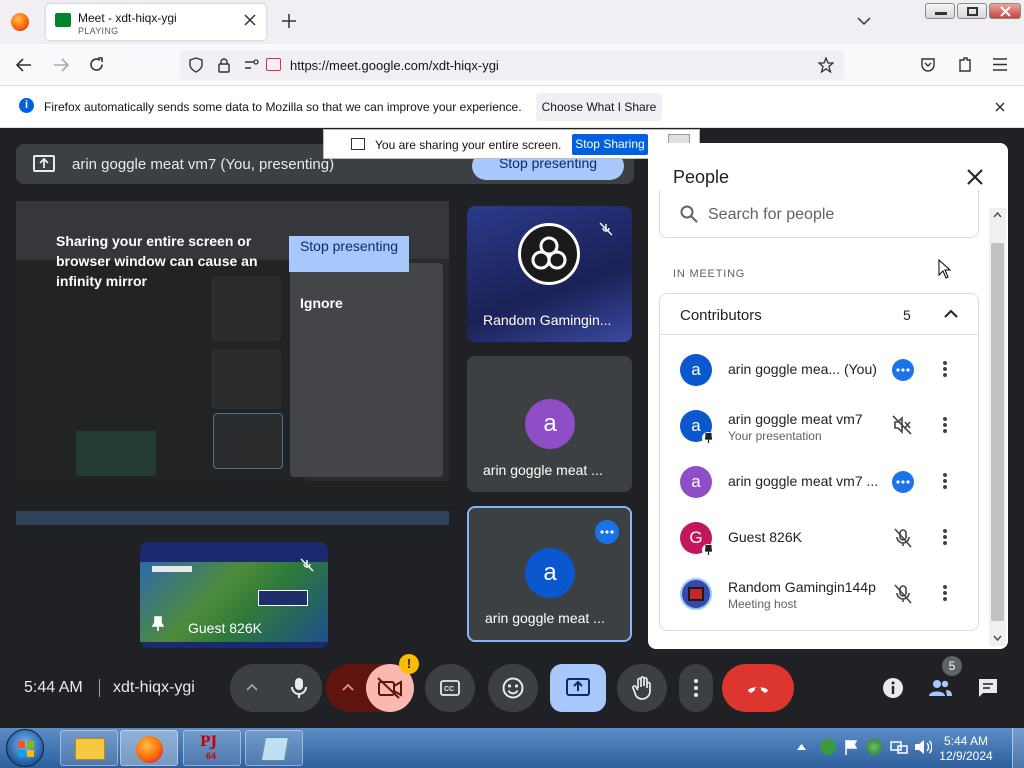 The width and height of the screenshot is (1024, 768). I want to click on contributors-header: Contributors 5, so click(819, 314).